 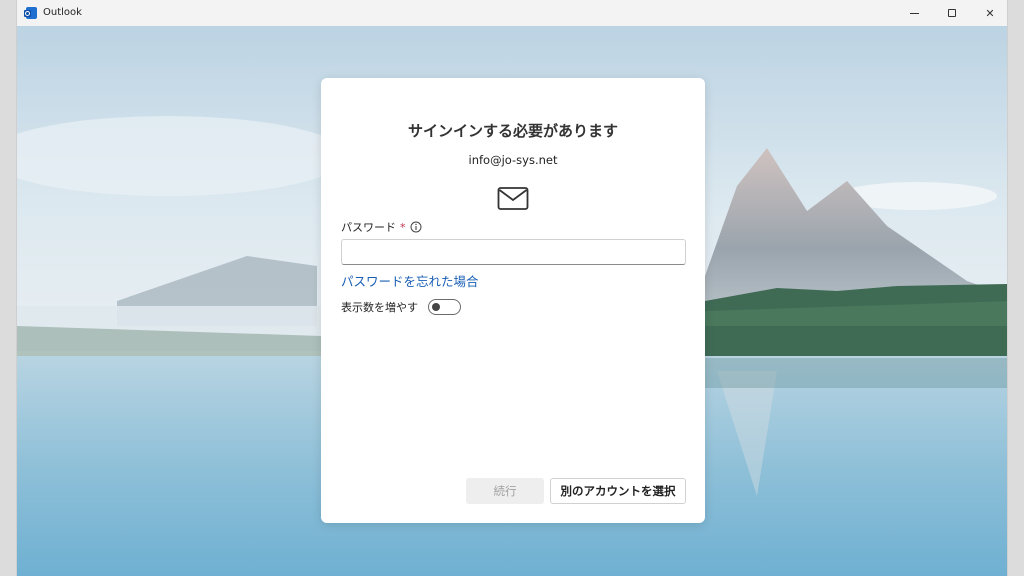 I want to click on minimize-button, so click(x=914, y=13).